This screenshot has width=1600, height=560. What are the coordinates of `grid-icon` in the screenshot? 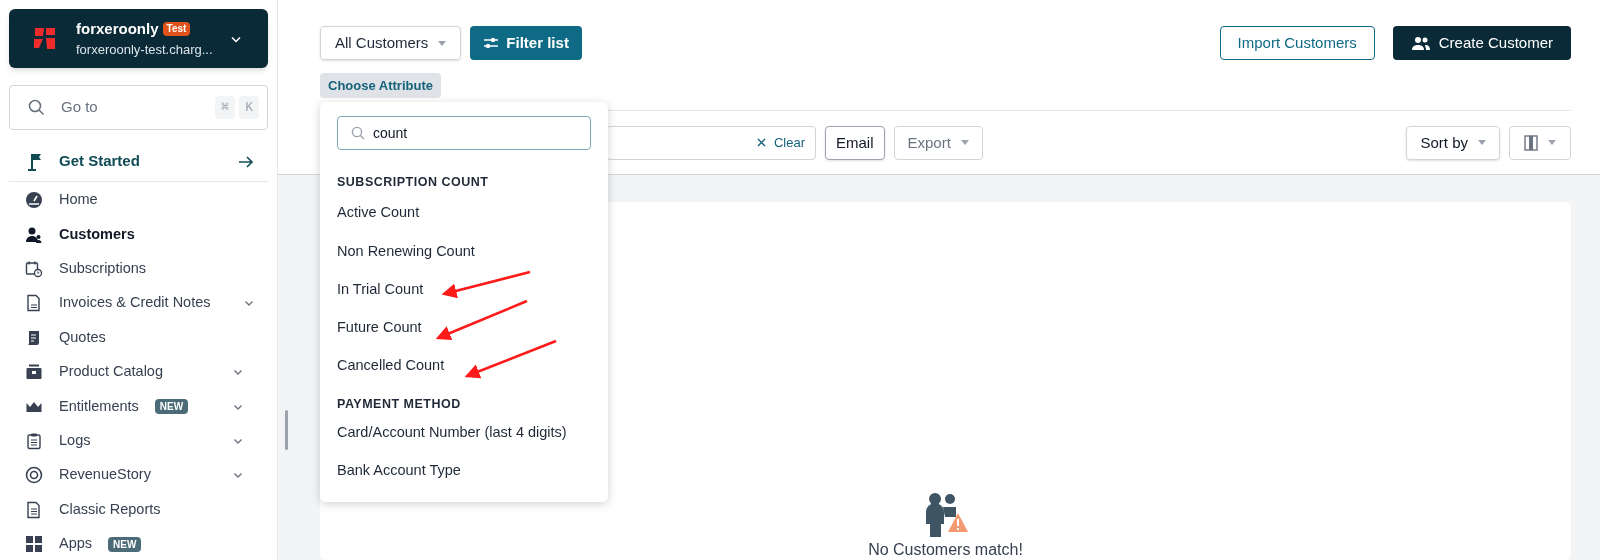 It's located at (34, 544).